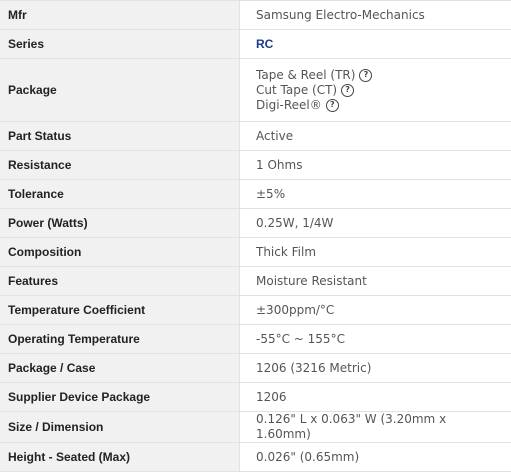 This screenshot has height=476, width=511. I want to click on attribute-value: -55°C ~ 155°C, so click(375, 339).